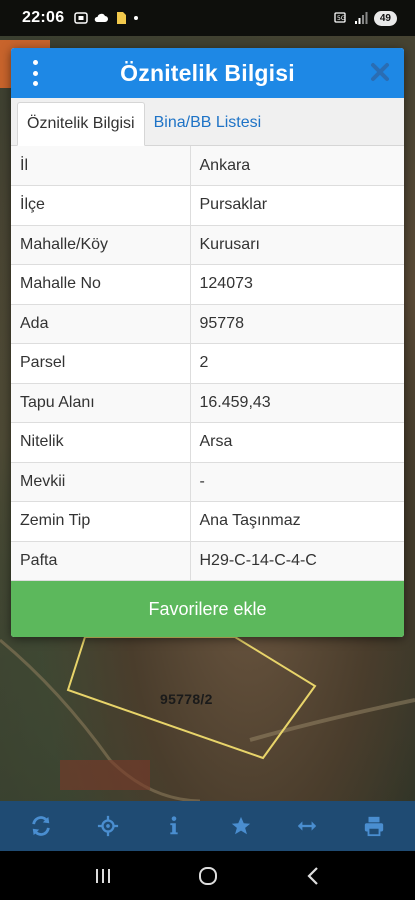 The height and width of the screenshot is (900, 415). Describe the element at coordinates (297, 442) in the screenshot. I see `row-value: Arsa` at that location.